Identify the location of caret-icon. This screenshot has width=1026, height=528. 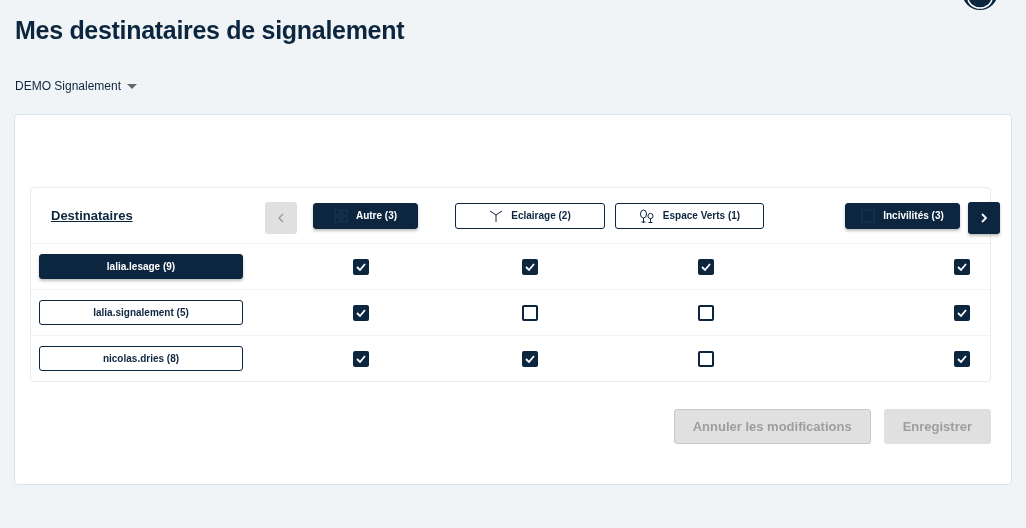
(132, 86).